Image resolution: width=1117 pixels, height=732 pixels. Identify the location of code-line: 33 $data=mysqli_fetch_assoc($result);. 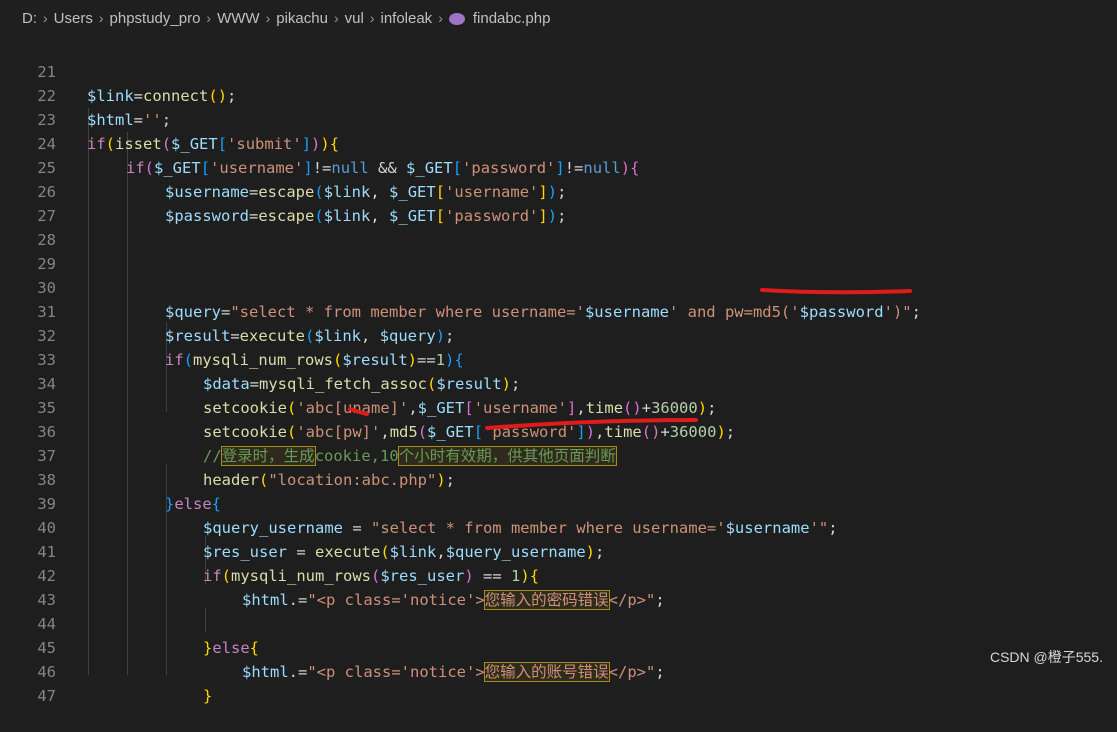
(558, 358).